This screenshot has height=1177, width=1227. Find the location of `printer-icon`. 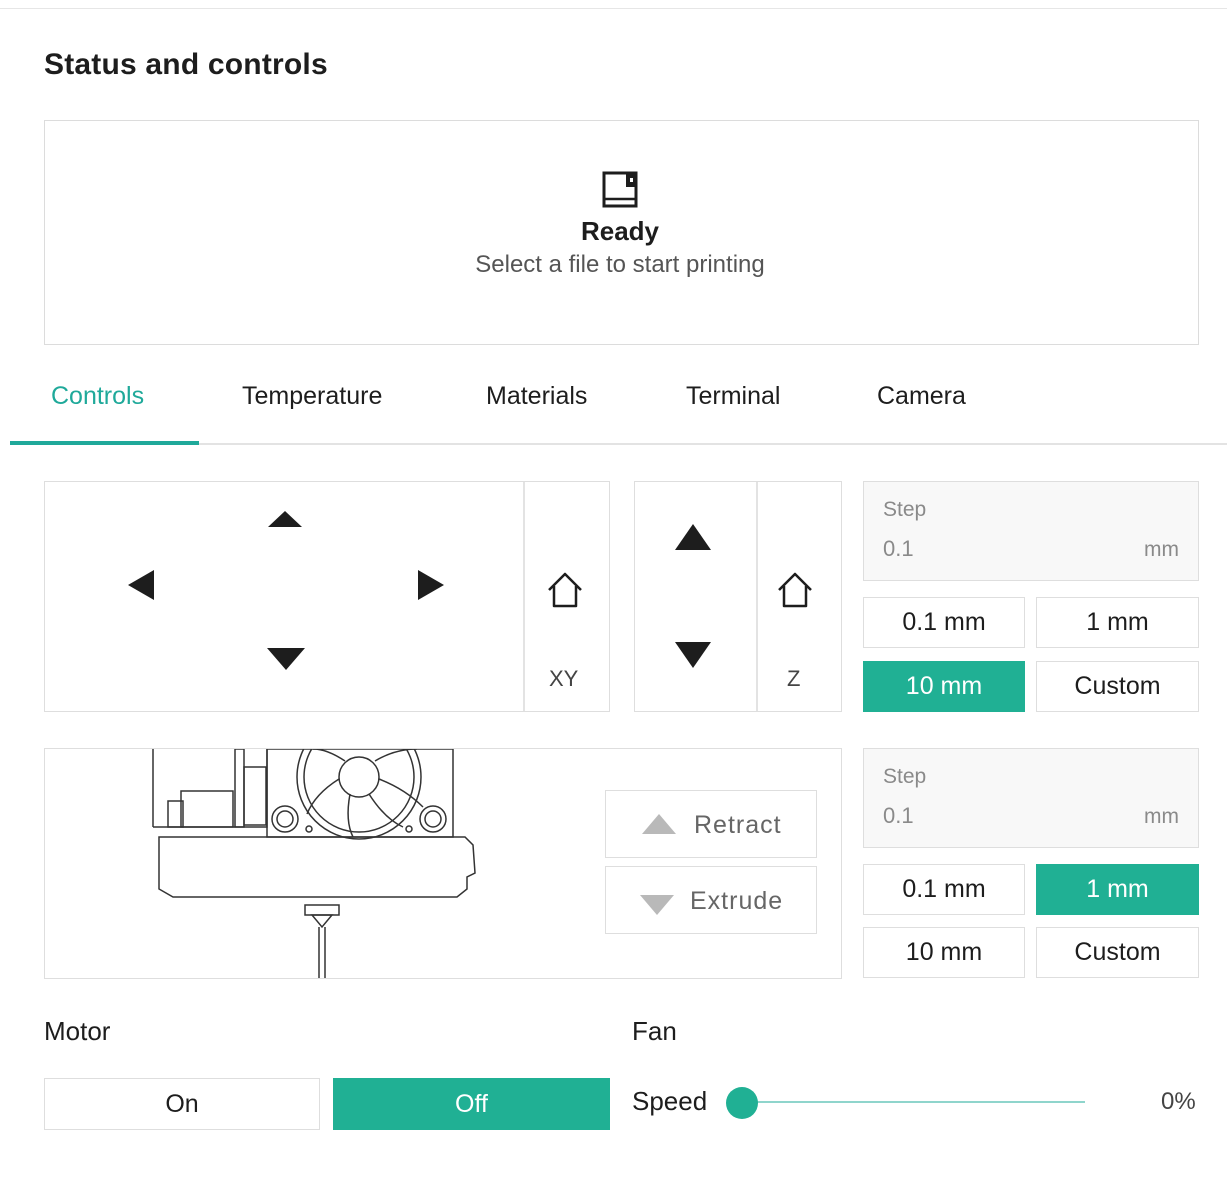

printer-icon is located at coordinates (620, 189).